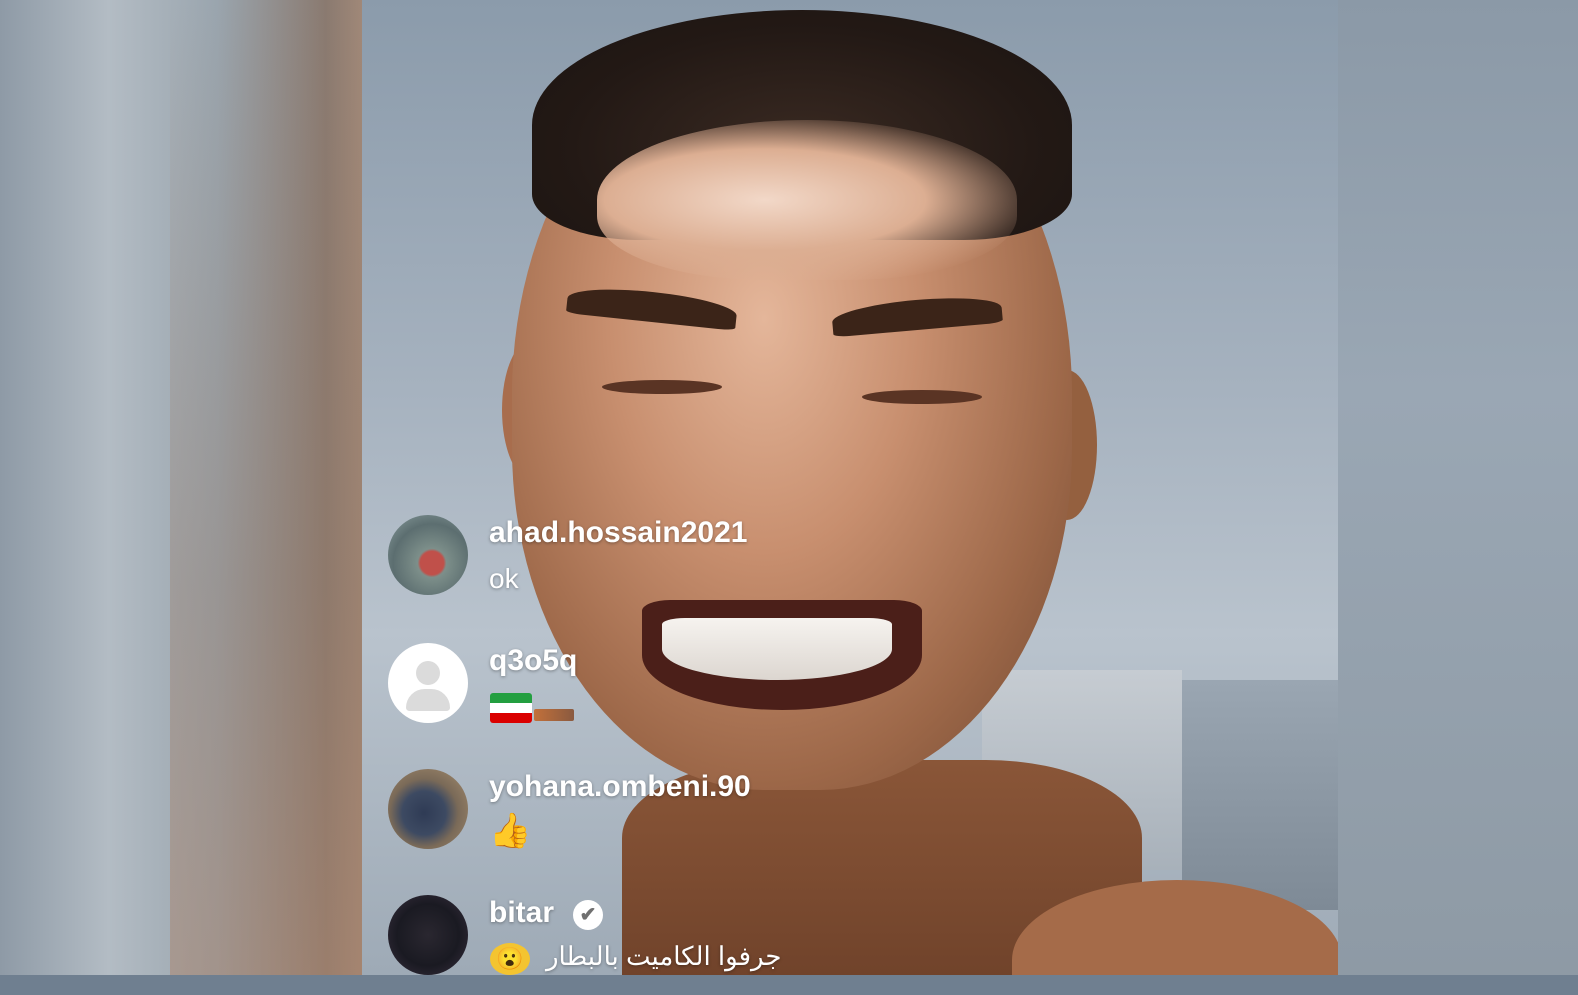 This screenshot has width=1578, height=995. What do you see at coordinates (521, 913) in the screenshot?
I see `comment-username: bitar` at bounding box center [521, 913].